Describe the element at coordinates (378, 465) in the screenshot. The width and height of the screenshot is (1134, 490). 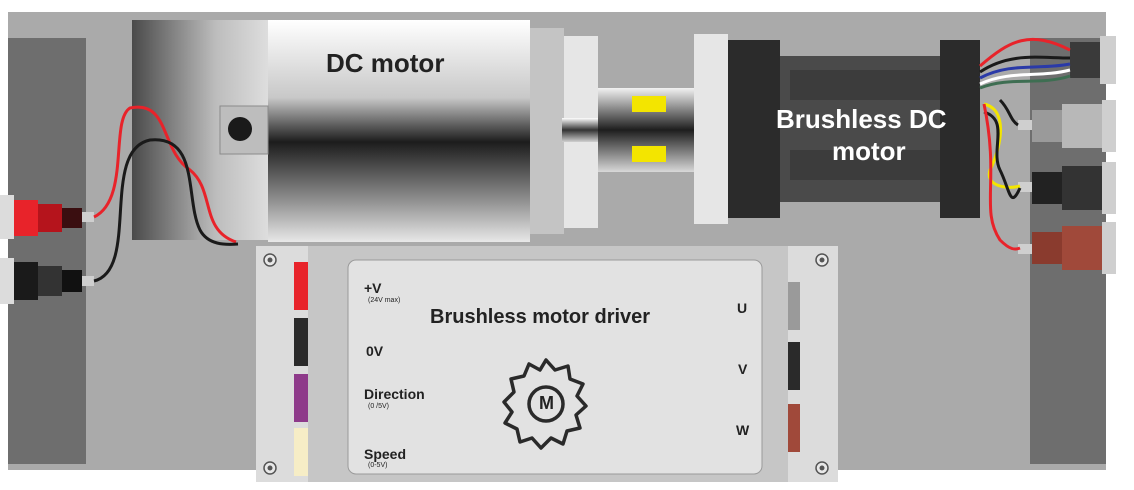
I see `input-note-speed: (0-5V)` at that location.